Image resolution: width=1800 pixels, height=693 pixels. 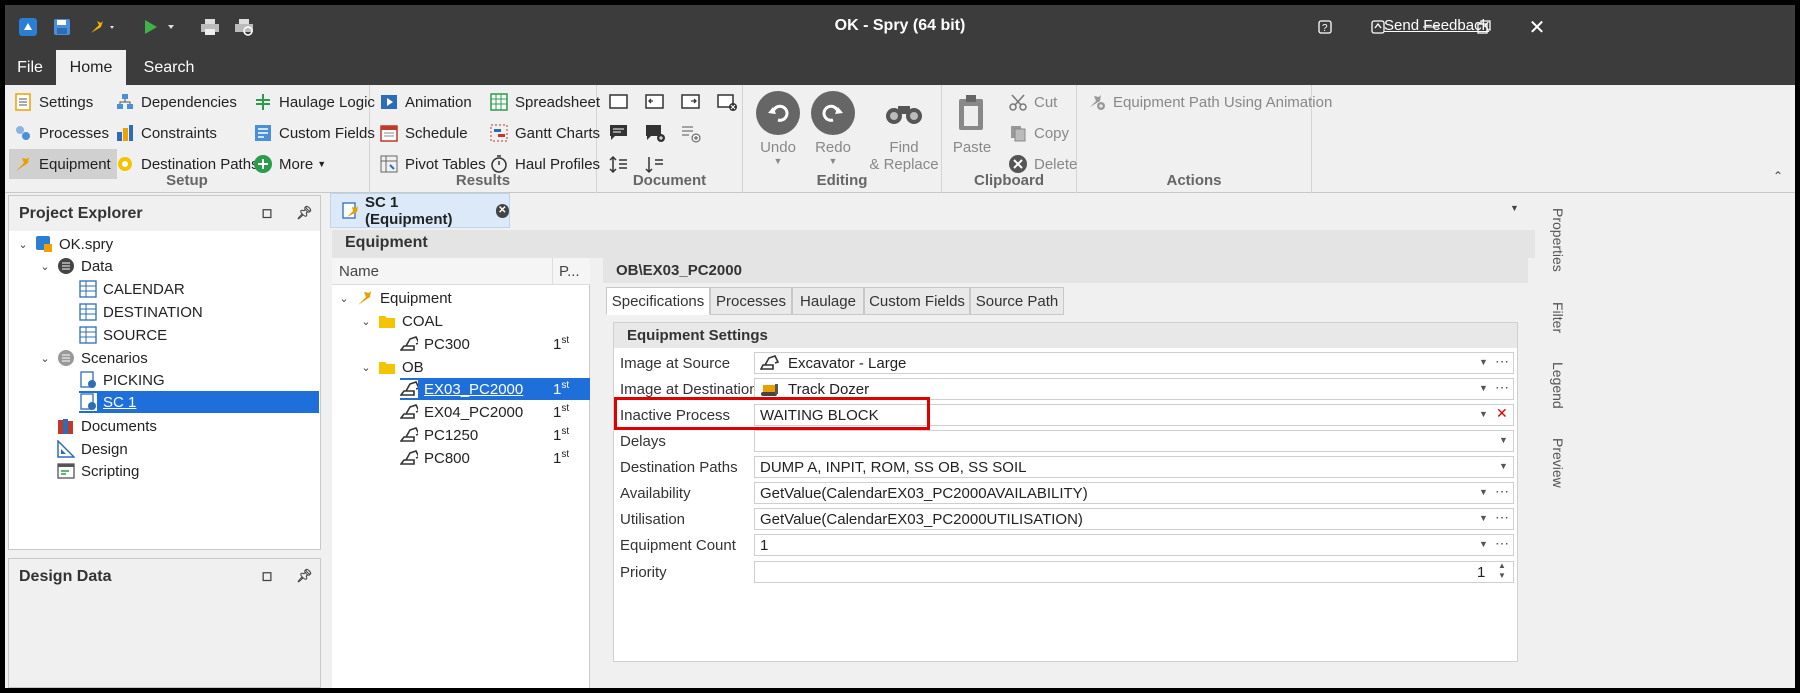 What do you see at coordinates (167, 67) in the screenshot?
I see `tab-search: Search` at bounding box center [167, 67].